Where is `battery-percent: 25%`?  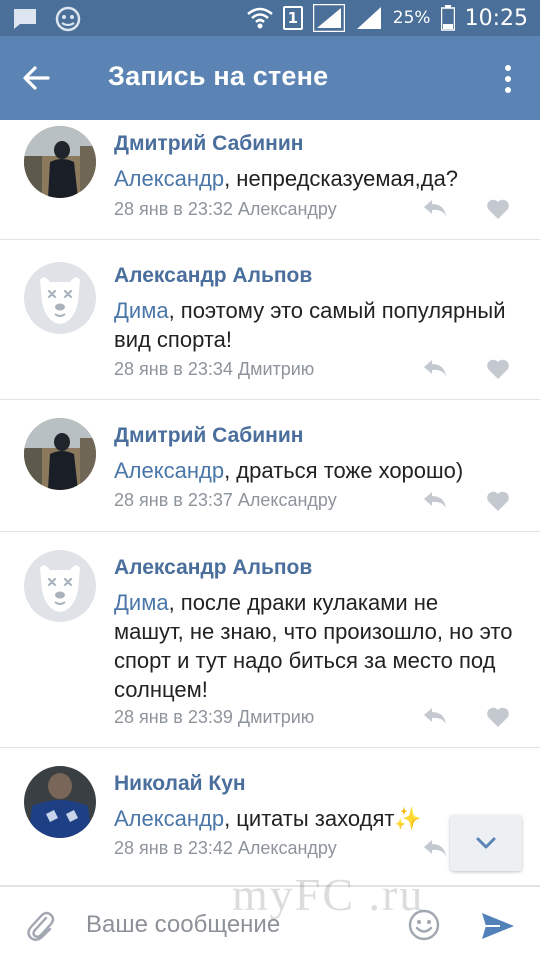
battery-percent: 25% is located at coordinates (411, 18).